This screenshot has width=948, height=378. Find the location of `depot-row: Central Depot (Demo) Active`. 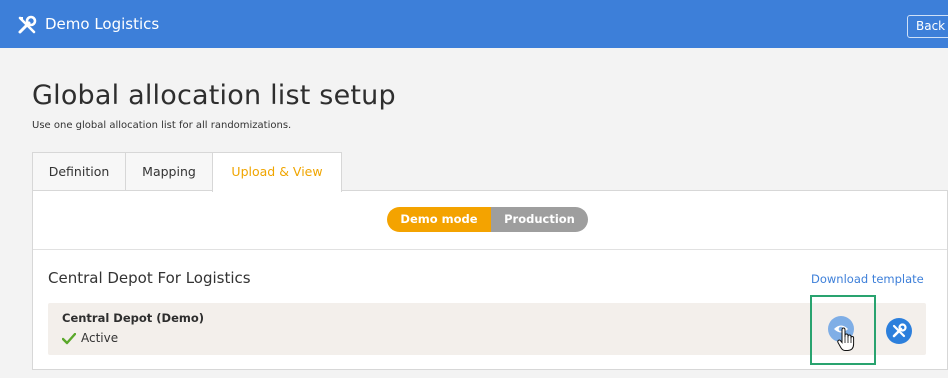

depot-row: Central Depot (Demo) Active is located at coordinates (487, 329).